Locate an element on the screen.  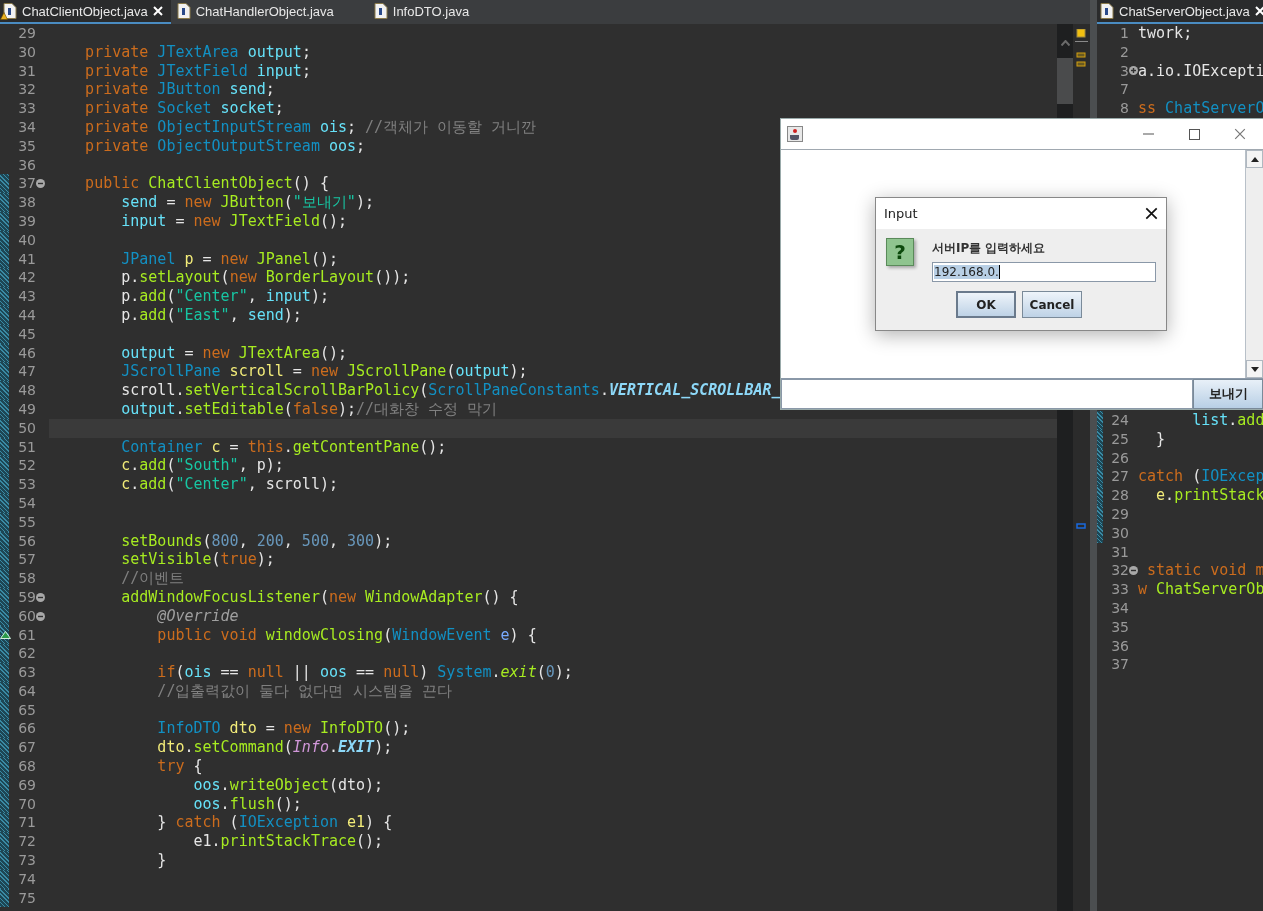
code-line: //입출력값이 둘다 없다면 시스템을 끈다 is located at coordinates (304, 691).